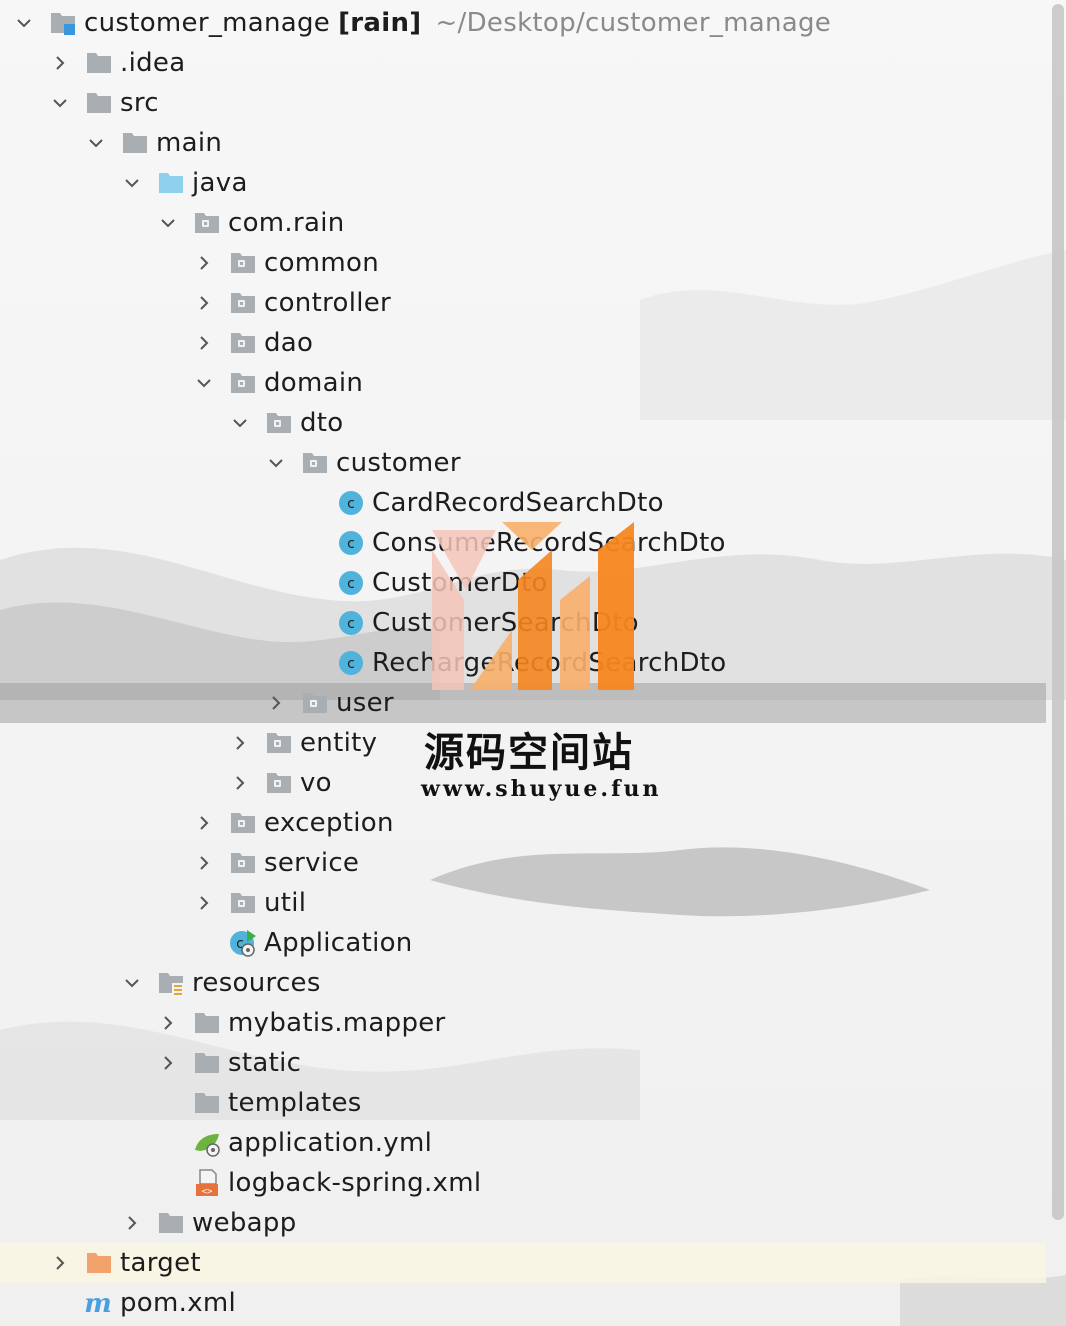 The height and width of the screenshot is (1326, 1066). Describe the element at coordinates (523, 863) in the screenshot. I see `tree-item-service: service` at that location.